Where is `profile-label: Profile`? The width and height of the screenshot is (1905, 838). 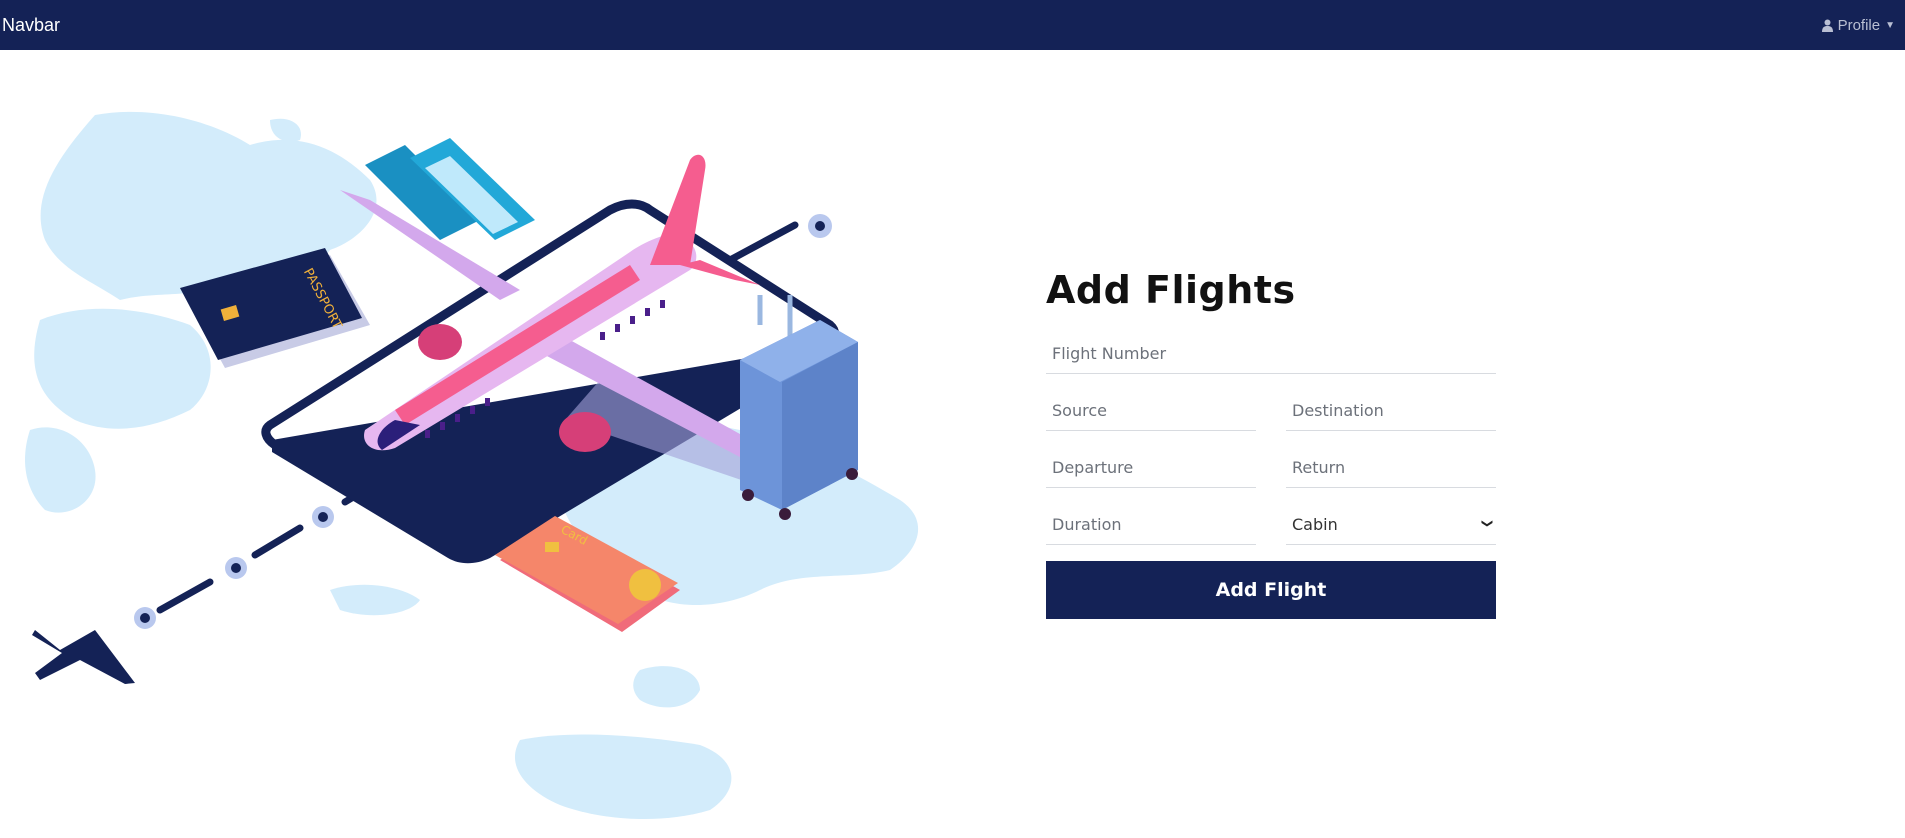 profile-label: Profile is located at coordinates (1859, 25).